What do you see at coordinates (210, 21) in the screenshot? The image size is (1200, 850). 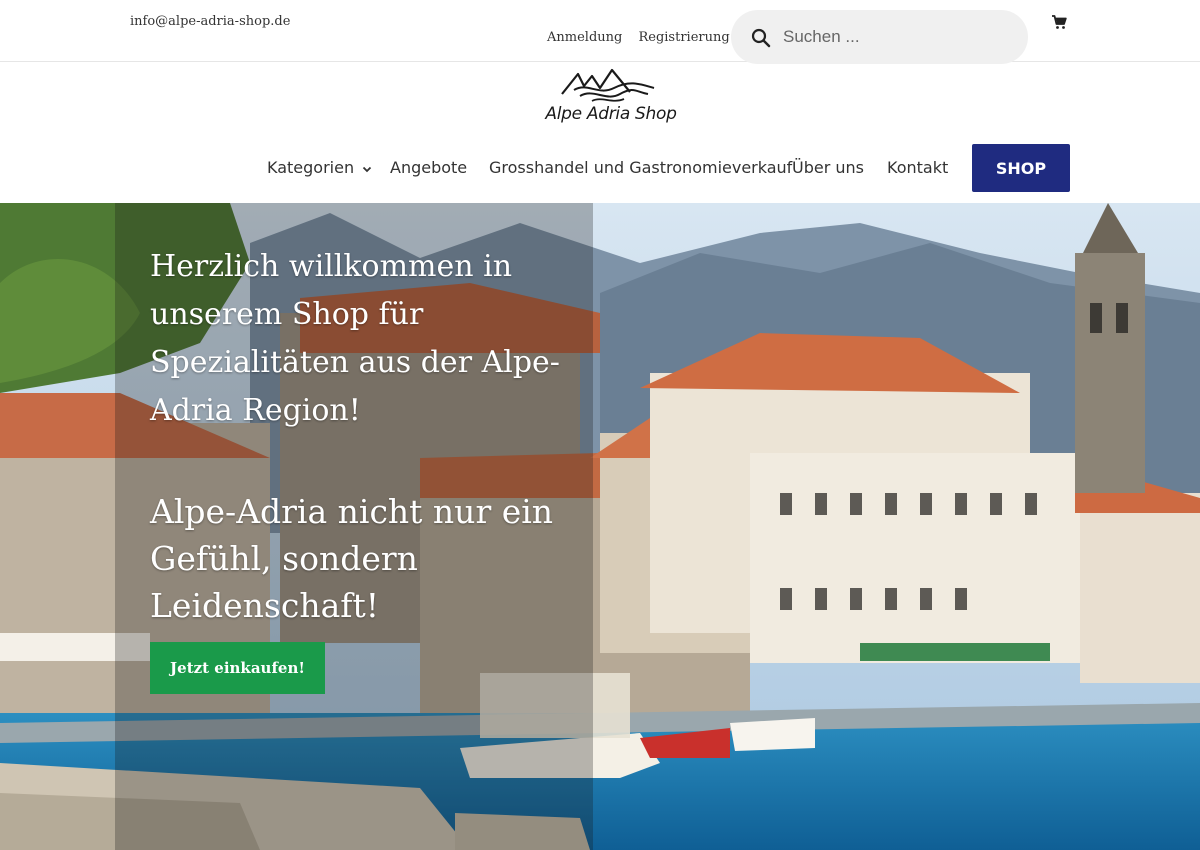 I see `contact-email: info@alpe-adria-shop.de` at bounding box center [210, 21].